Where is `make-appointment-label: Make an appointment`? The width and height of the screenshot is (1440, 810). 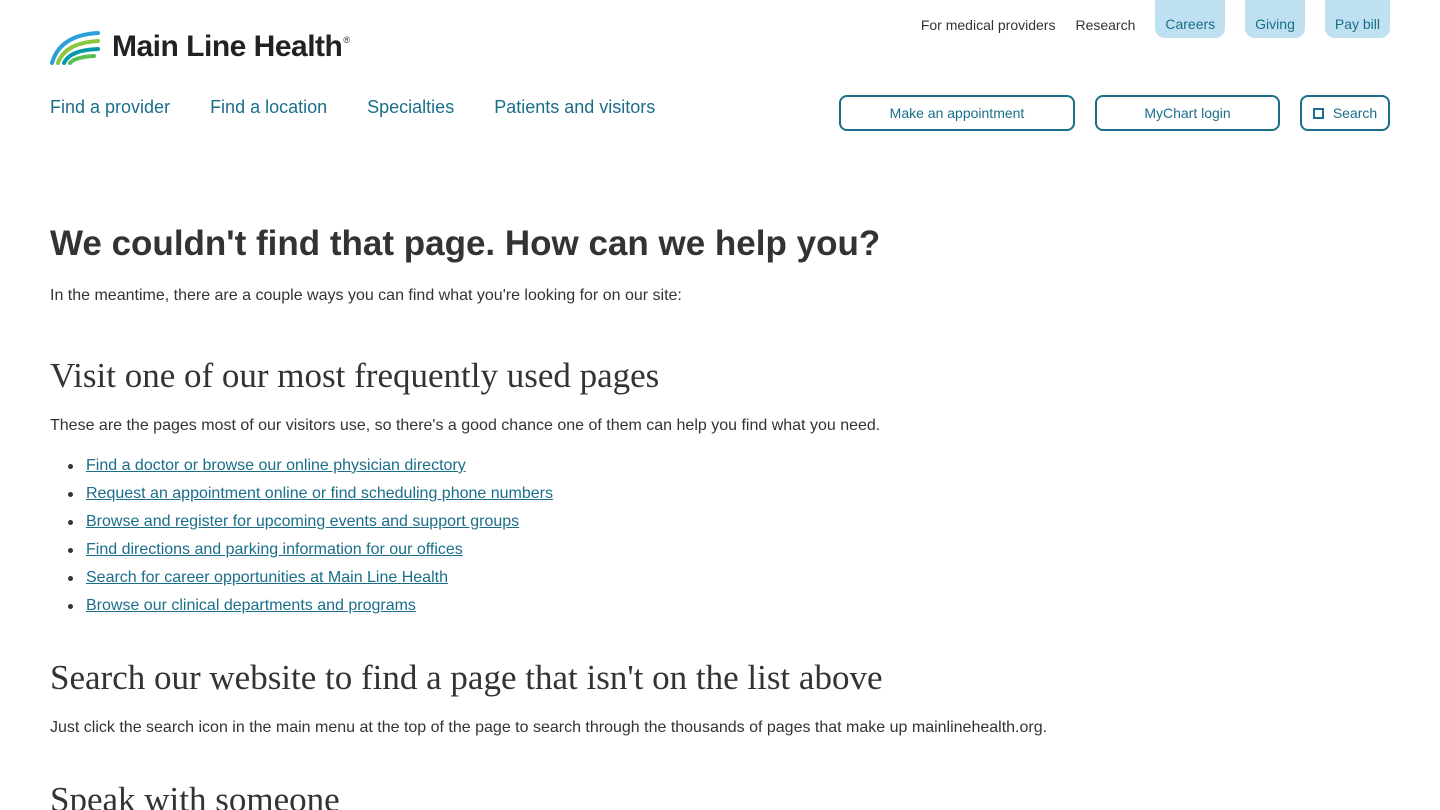
make-appointment-label: Make an appointment is located at coordinates (957, 113).